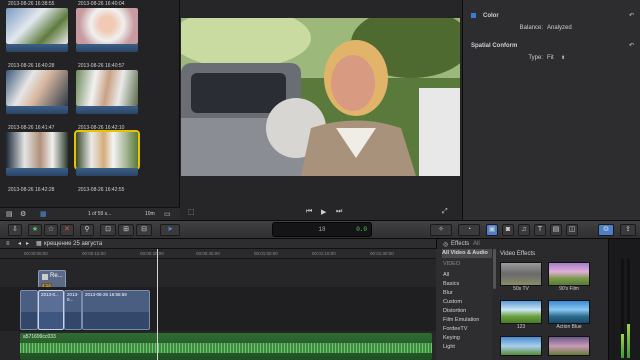 This screenshot has height=360, width=640. What do you see at coordinates (468, 275) in the screenshot?
I see `category-item: All` at bounding box center [468, 275].